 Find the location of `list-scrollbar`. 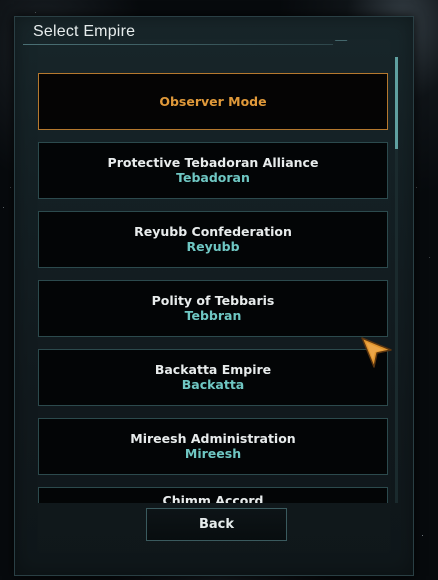

list-scrollbar is located at coordinates (396, 280).